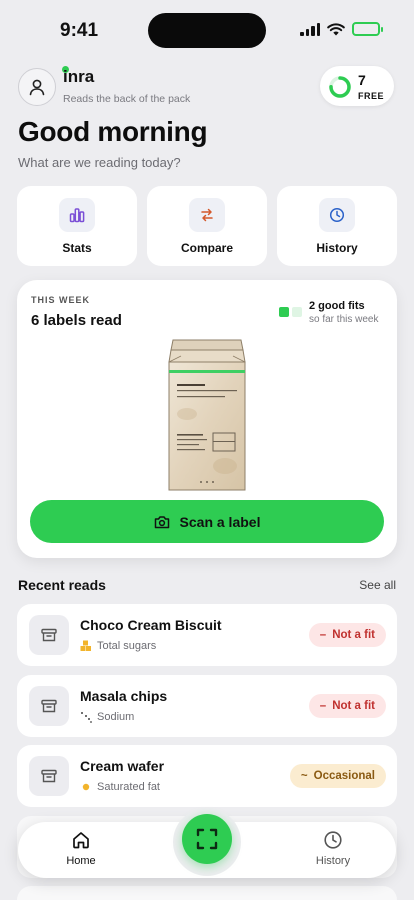  What do you see at coordinates (362, 80) in the screenshot?
I see `free-scans-count: 7` at bounding box center [362, 80].